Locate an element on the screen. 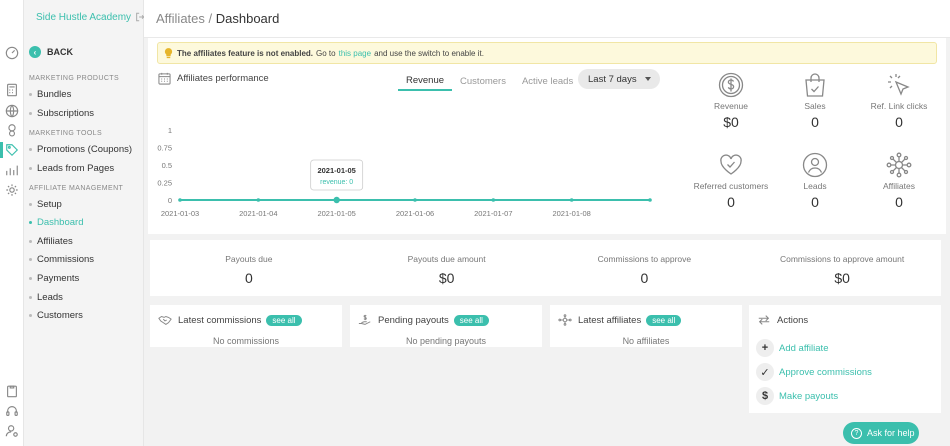 The image size is (950, 446). user-circle-icon is located at coordinates (815, 165).